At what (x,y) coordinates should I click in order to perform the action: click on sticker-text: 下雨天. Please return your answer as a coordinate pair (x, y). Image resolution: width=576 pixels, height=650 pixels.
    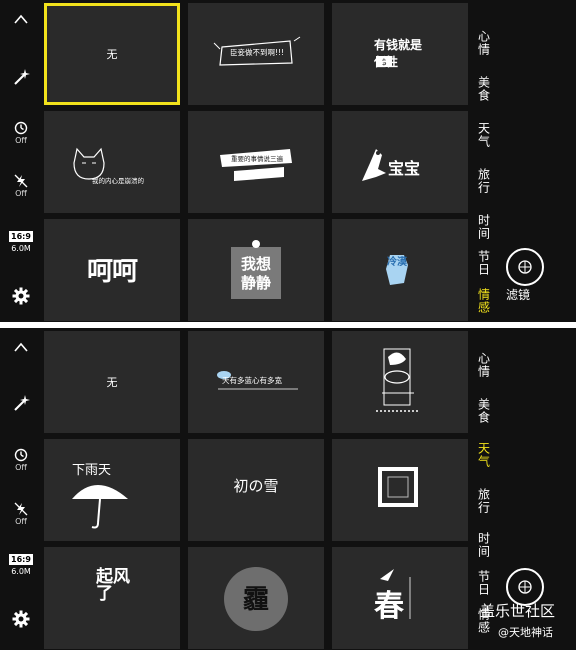
    Looking at the image, I should click on (92, 470).